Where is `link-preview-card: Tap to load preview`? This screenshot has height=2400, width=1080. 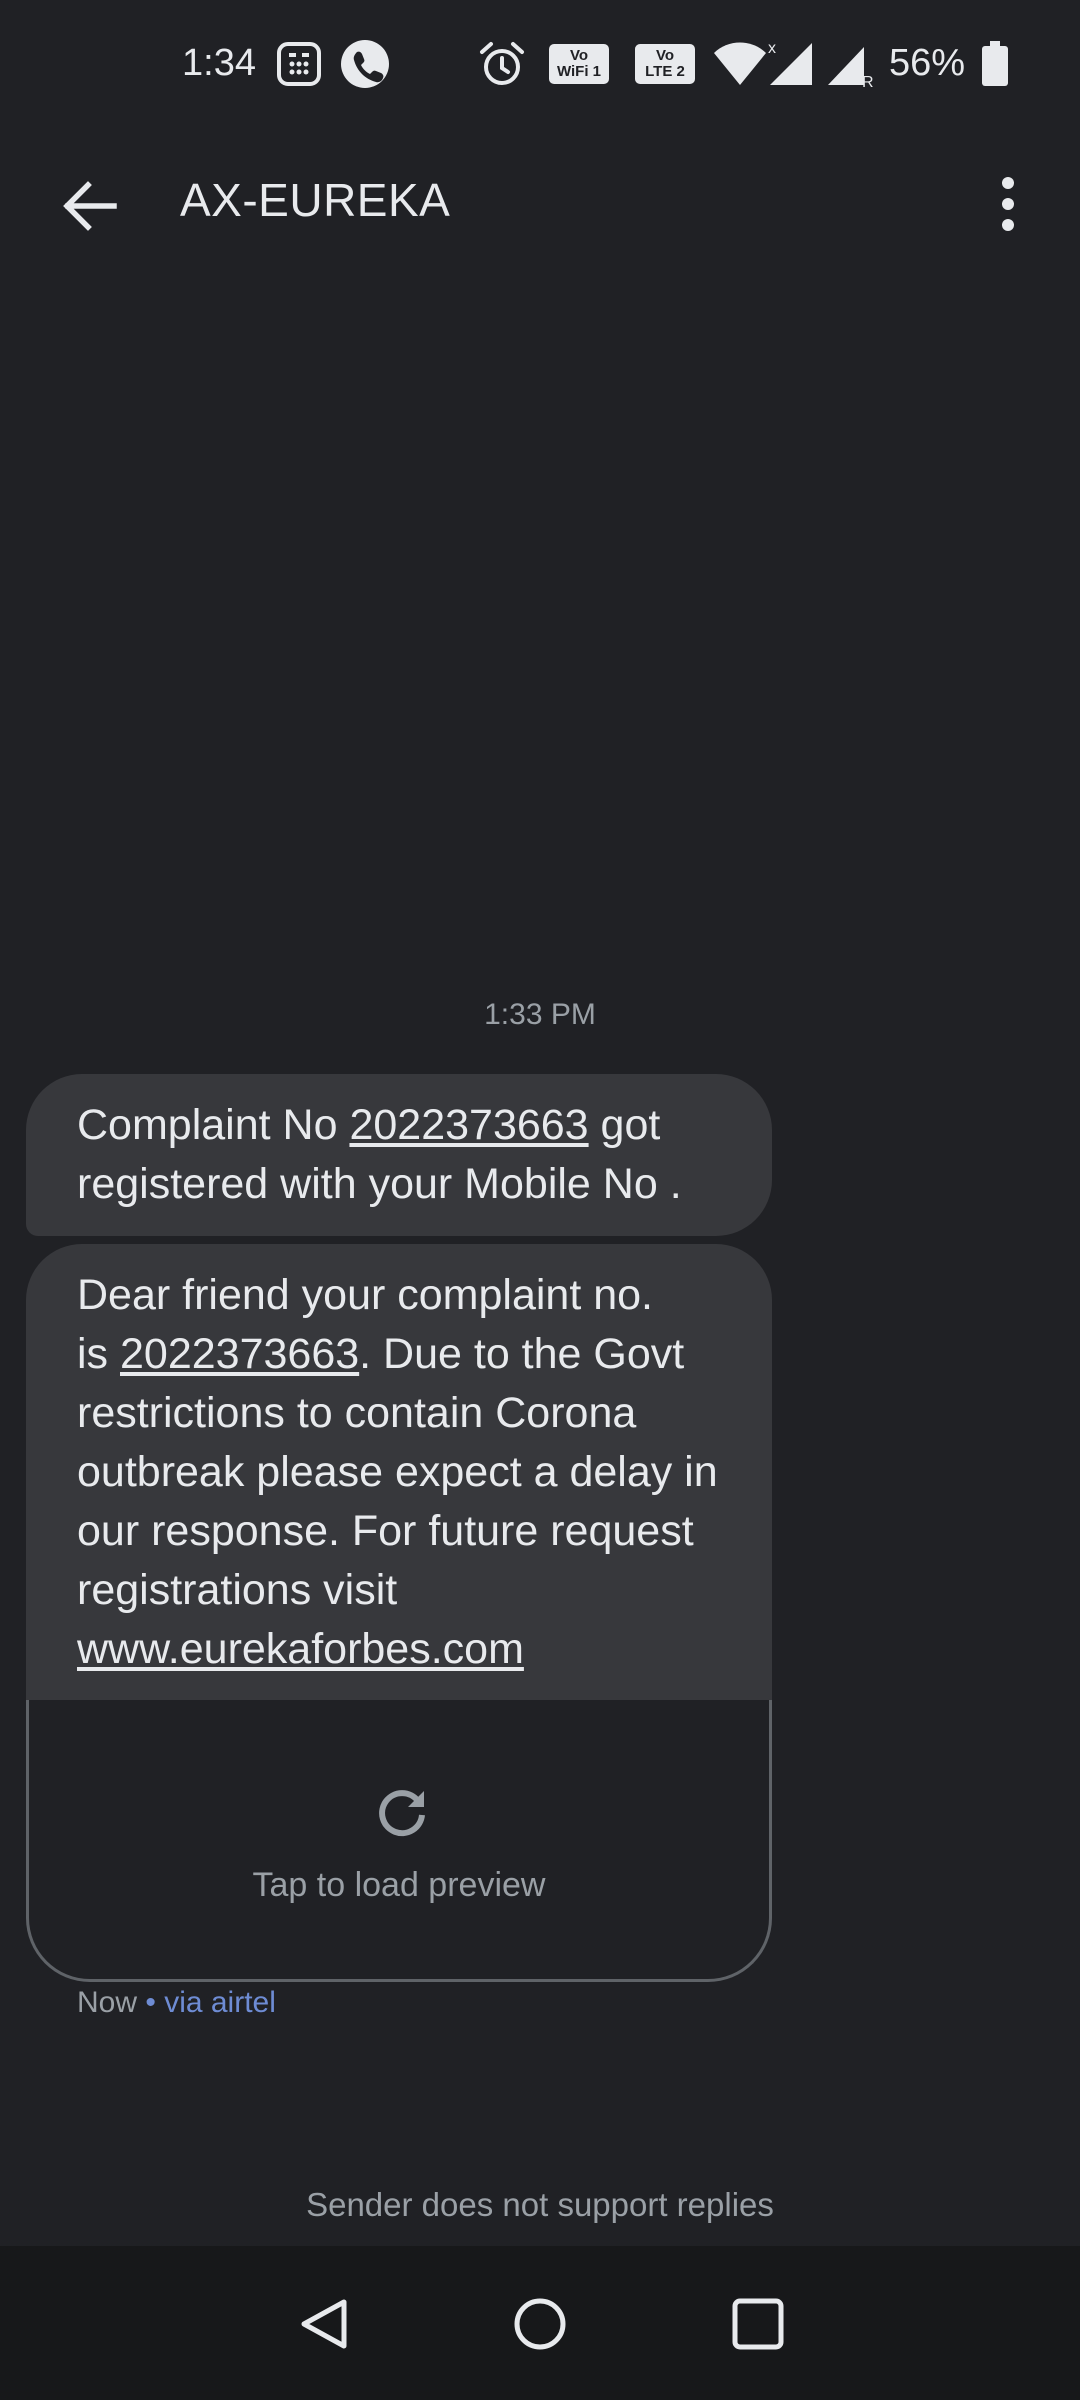
link-preview-card: Tap to load preview is located at coordinates (399, 1841).